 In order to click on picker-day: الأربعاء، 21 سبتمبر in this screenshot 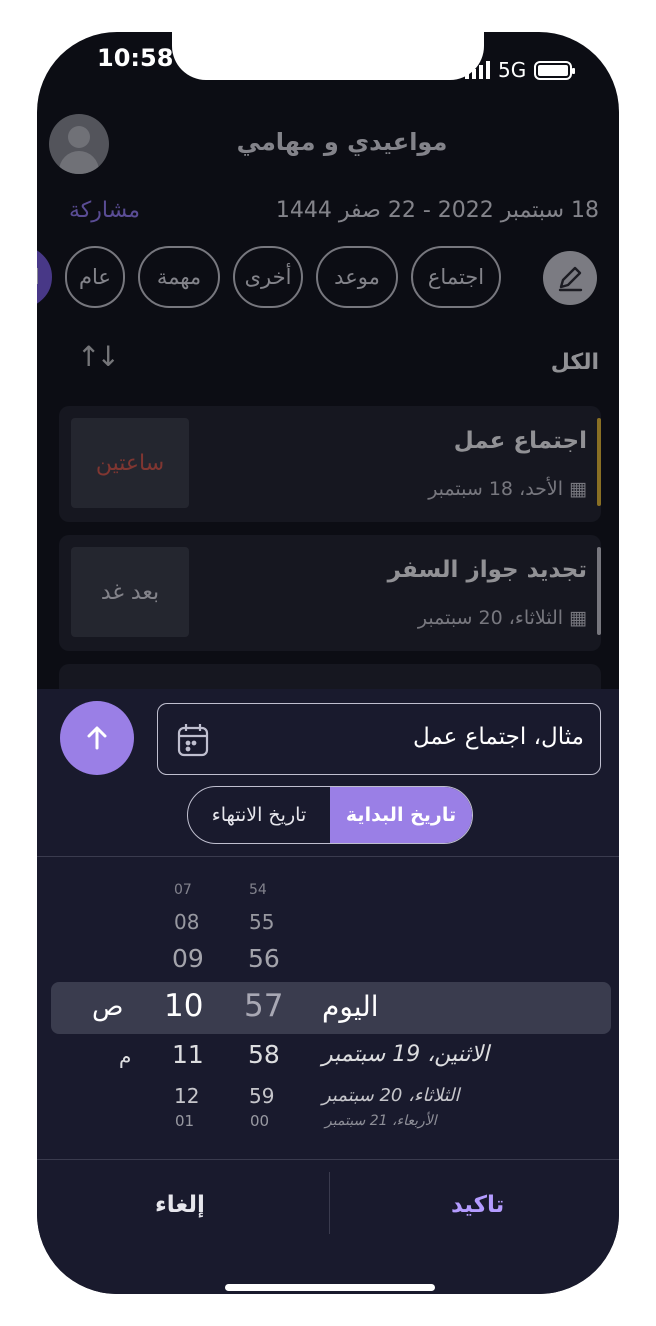, I will do `click(381, 1121)`.